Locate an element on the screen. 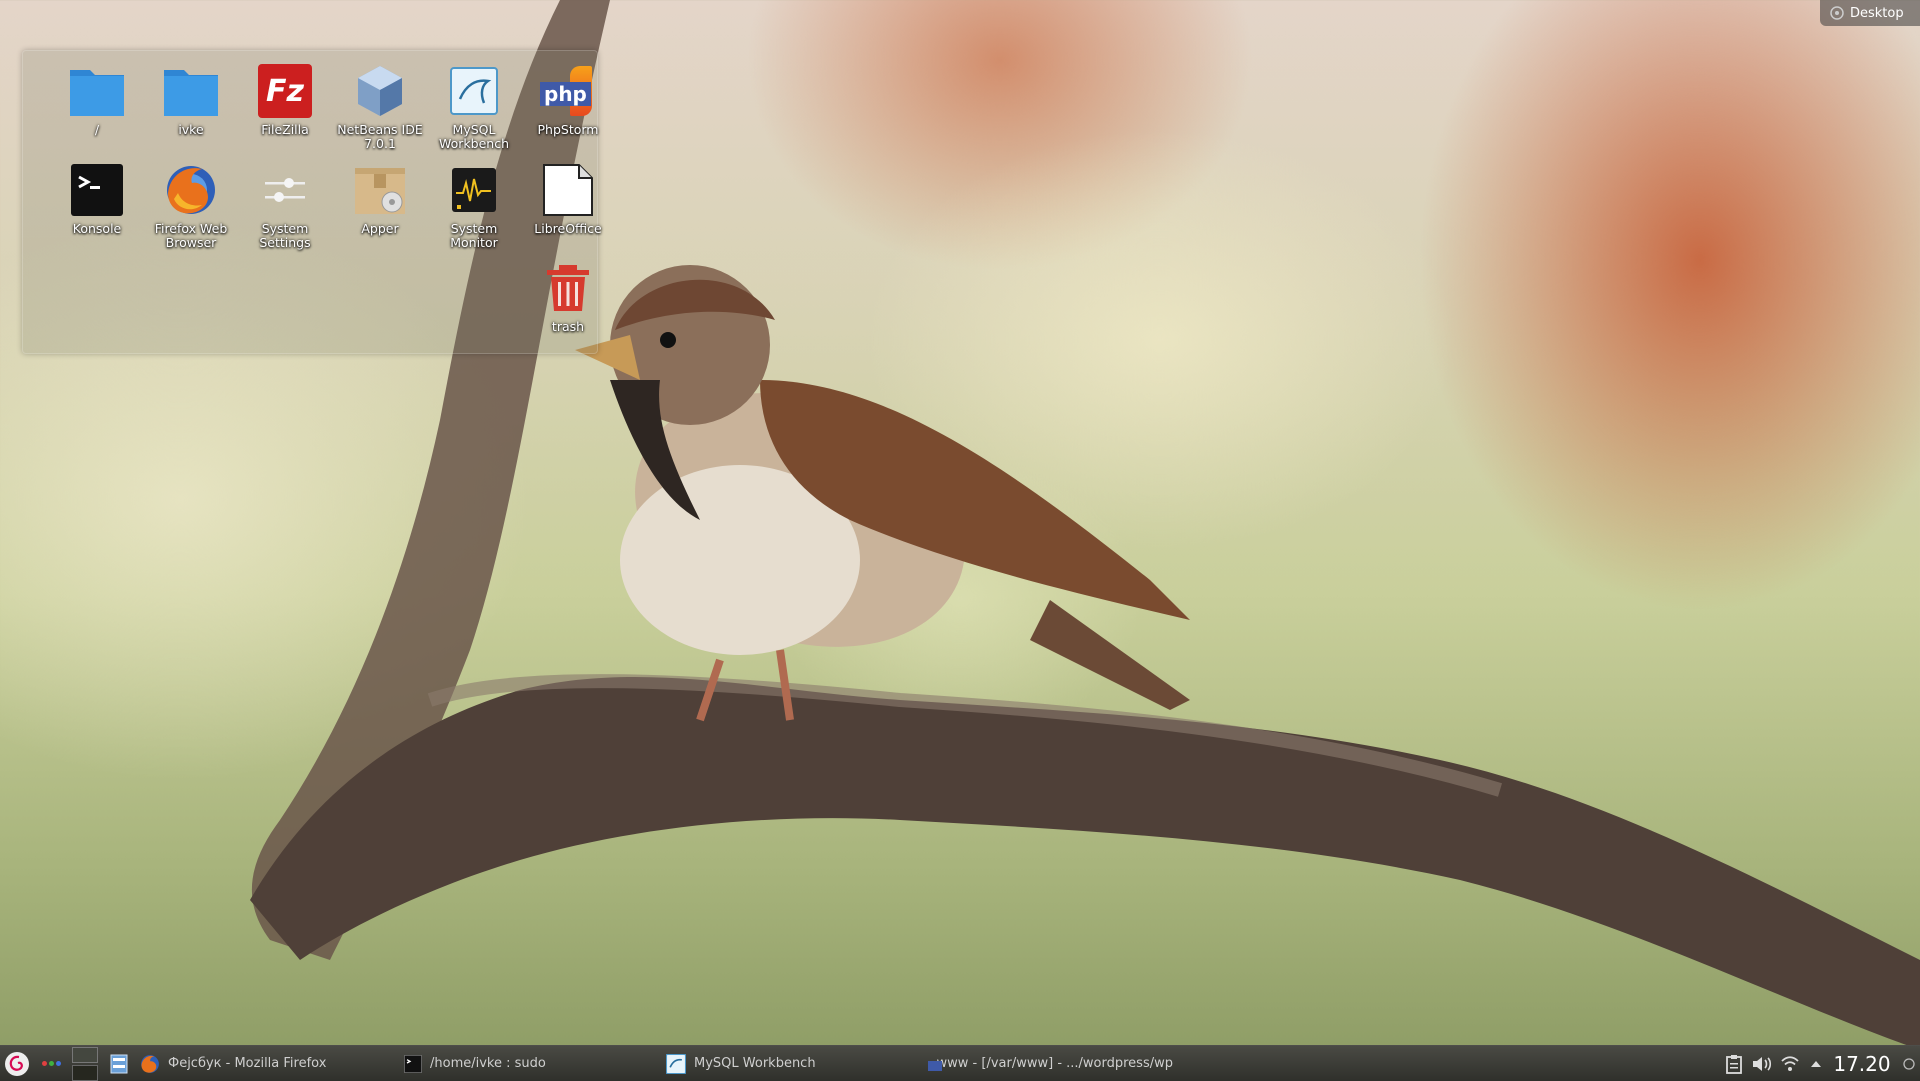 The image size is (1920, 1081). desktop-icon-libreoffice: LibreOffice is located at coordinates (568, 208).